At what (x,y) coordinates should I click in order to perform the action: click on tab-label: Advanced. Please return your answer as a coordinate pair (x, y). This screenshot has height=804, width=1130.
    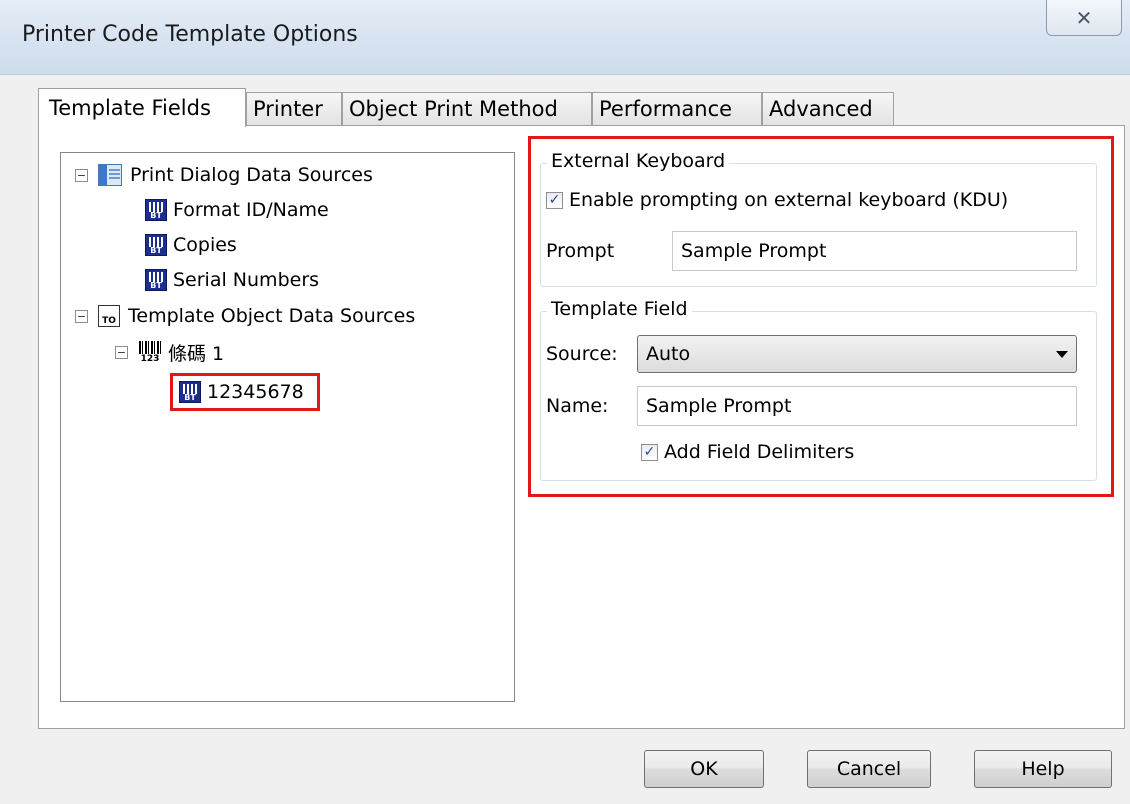
    Looking at the image, I should click on (821, 109).